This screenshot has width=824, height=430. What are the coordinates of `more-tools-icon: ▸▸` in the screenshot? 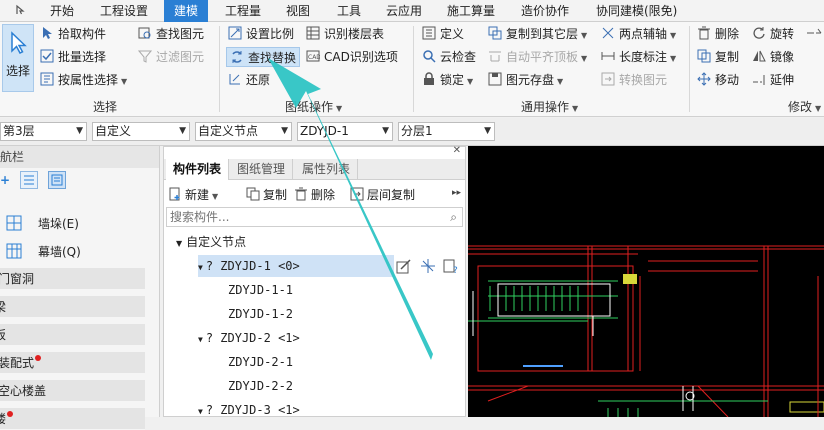 It's located at (456, 193).